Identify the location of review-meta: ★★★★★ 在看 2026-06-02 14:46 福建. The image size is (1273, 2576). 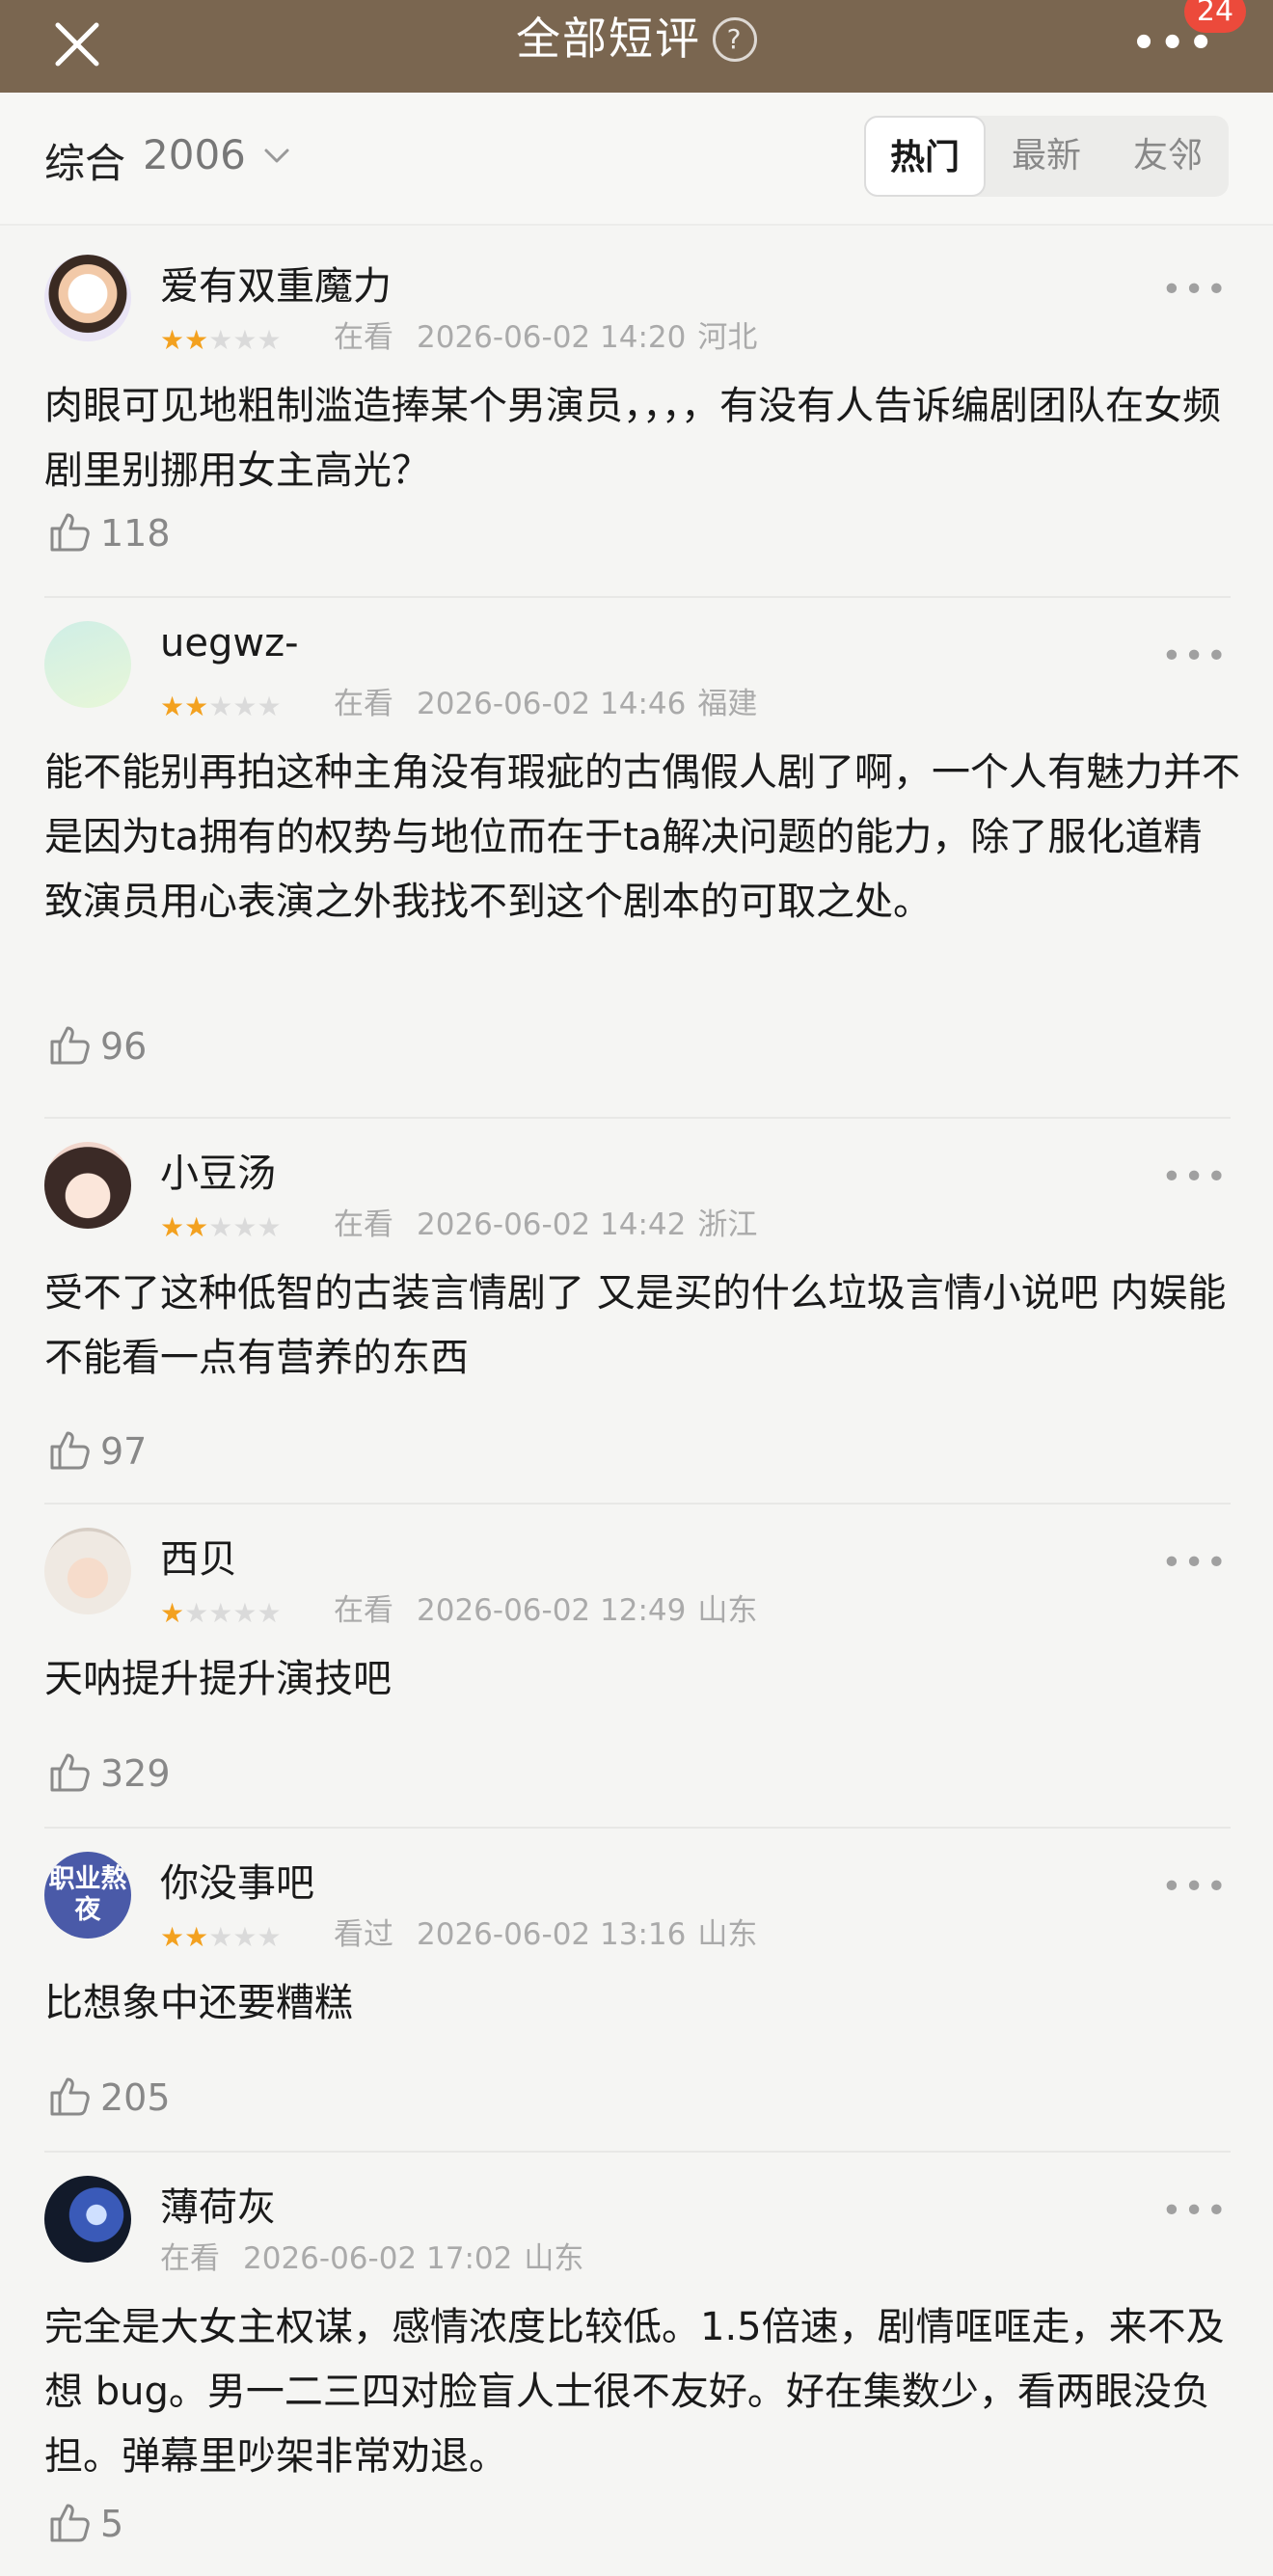
(459, 701).